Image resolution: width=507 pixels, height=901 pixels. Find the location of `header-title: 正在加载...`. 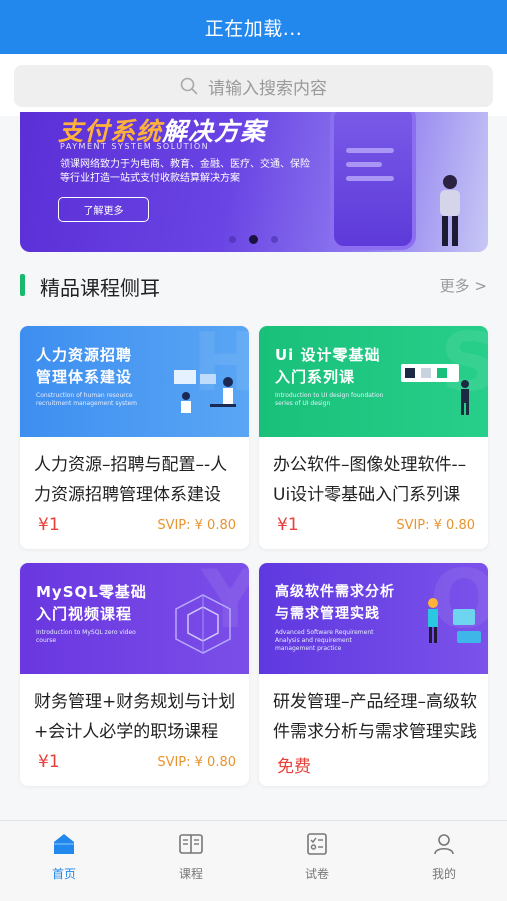

header-title: 正在加载... is located at coordinates (253, 28).